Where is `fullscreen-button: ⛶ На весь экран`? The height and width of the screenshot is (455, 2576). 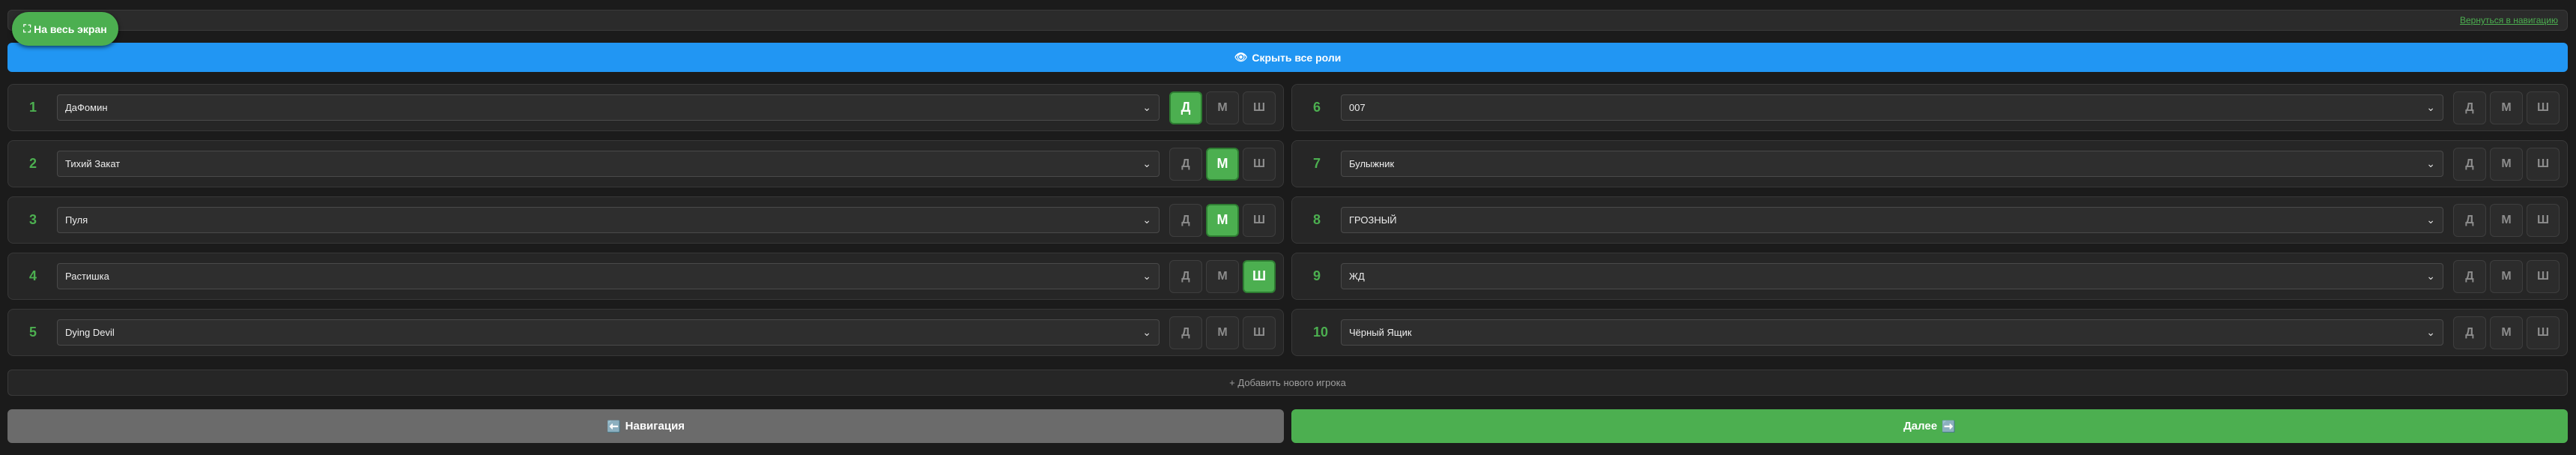 fullscreen-button: ⛶ На весь экран is located at coordinates (65, 29).